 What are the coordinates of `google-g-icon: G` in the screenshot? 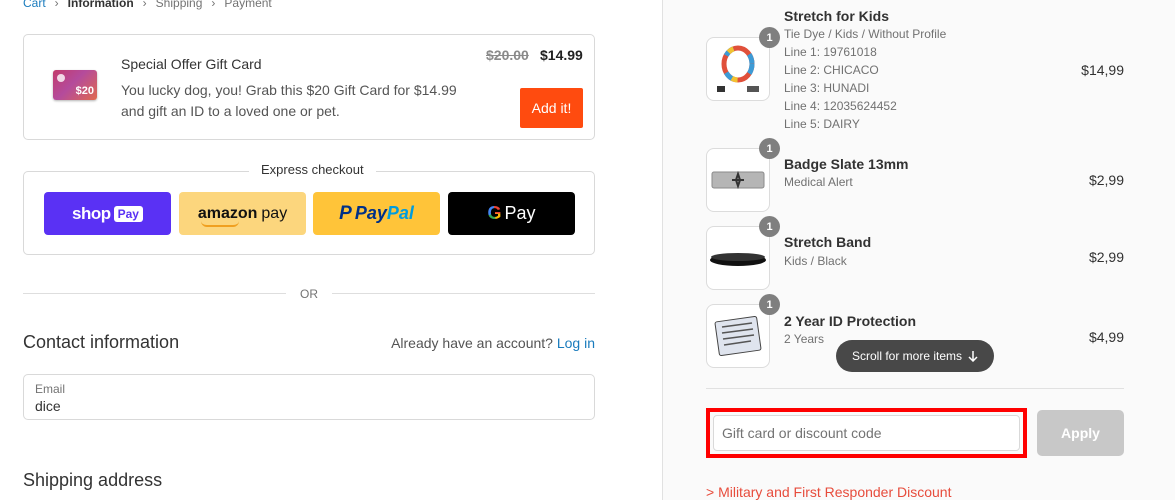 It's located at (494, 213).